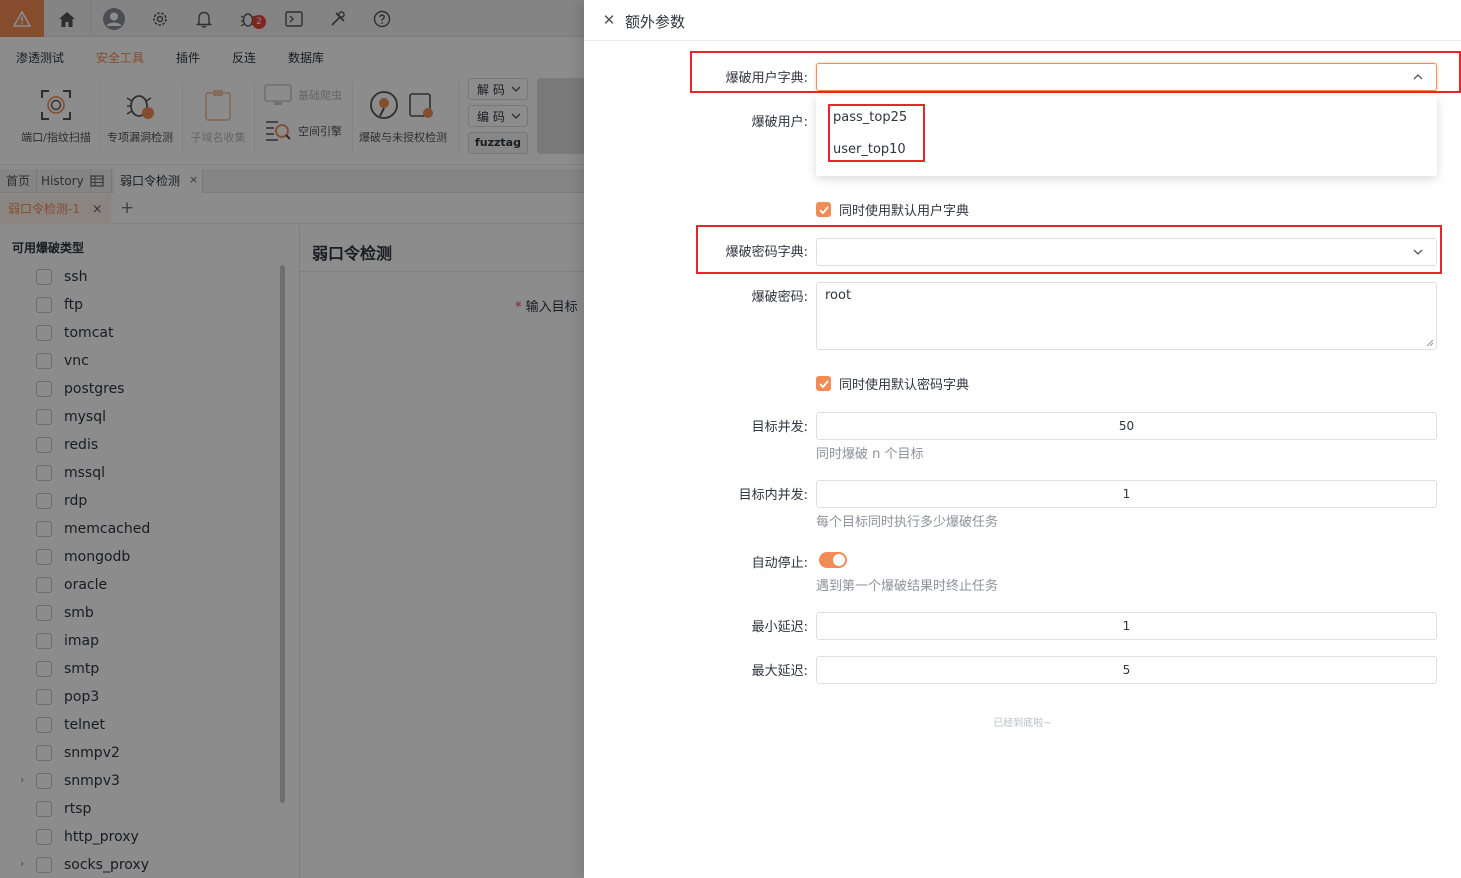 The height and width of the screenshot is (878, 1461). What do you see at coordinates (779, 563) in the screenshot?
I see `auto-stop-label: 自动停止:` at bounding box center [779, 563].